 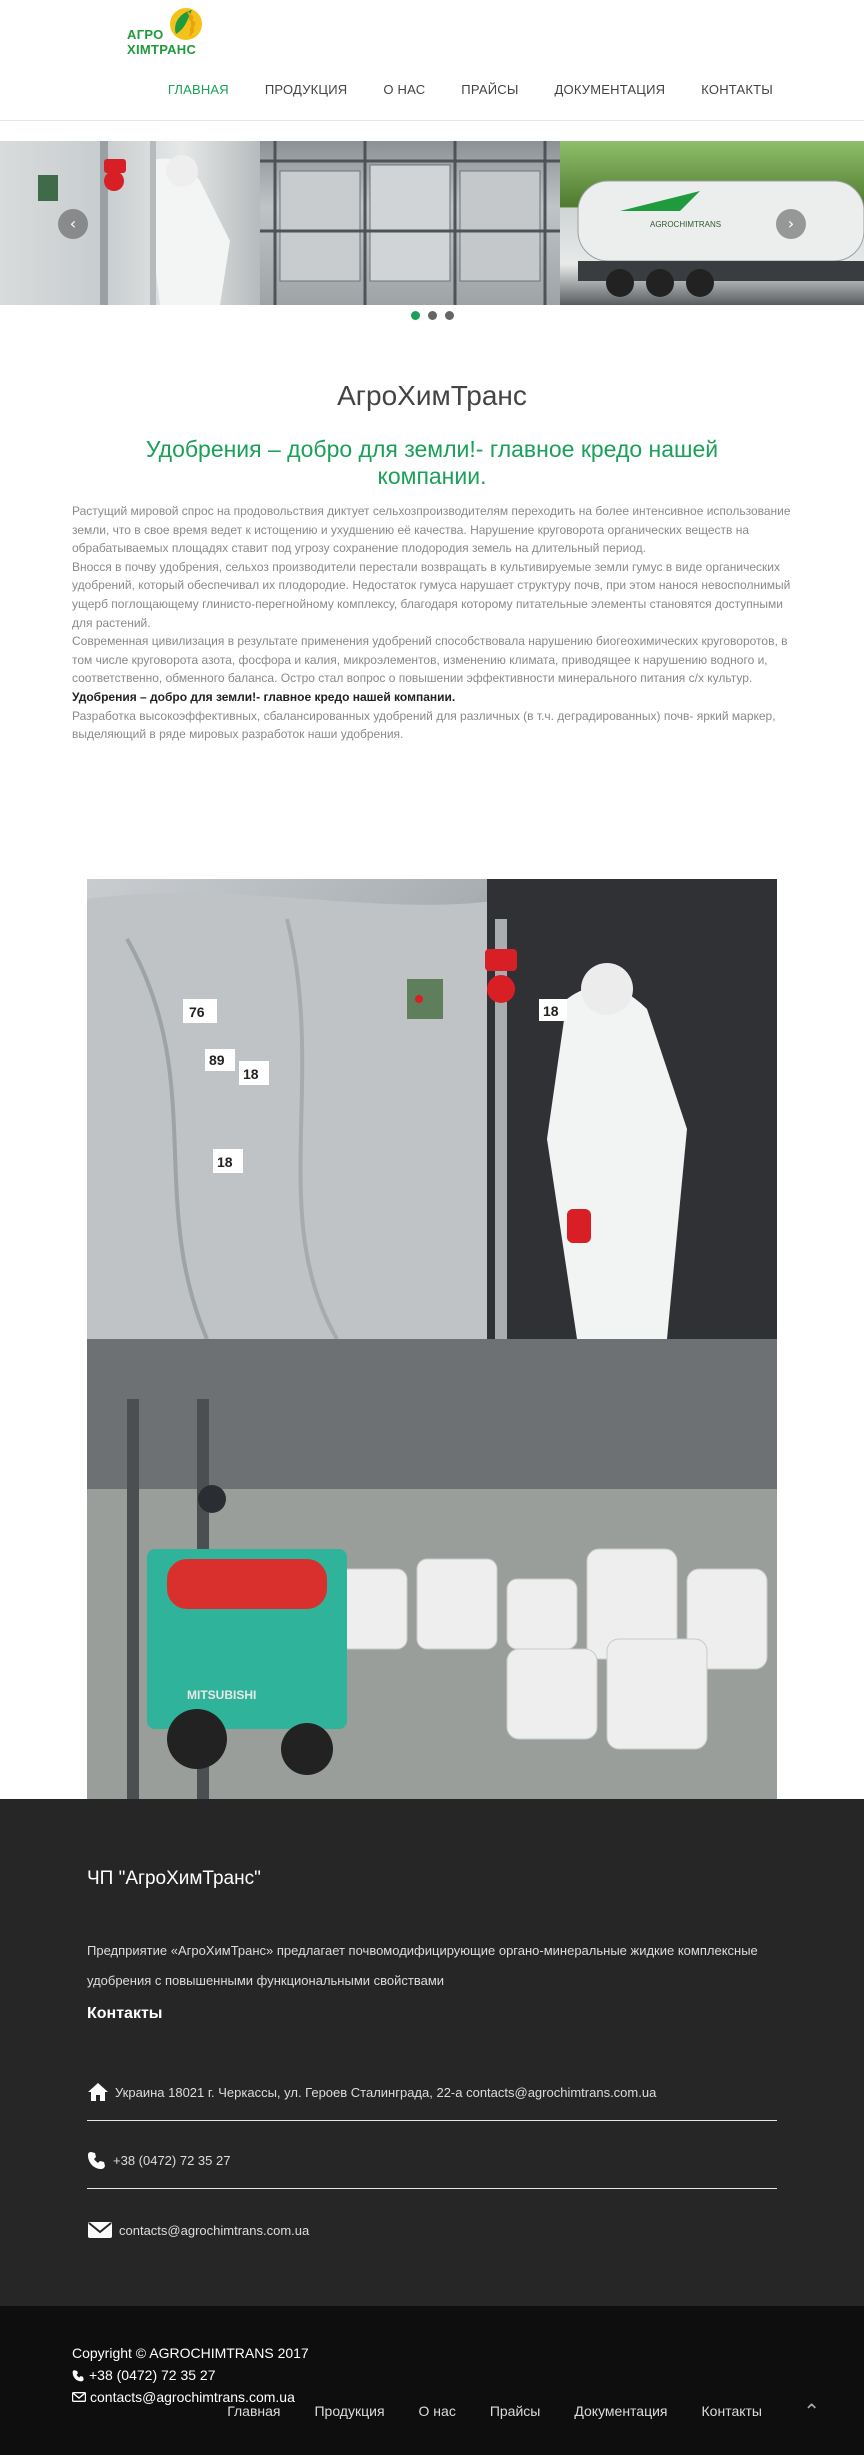 I want to click on svg-text: 89, so click(x=217, y=1060).